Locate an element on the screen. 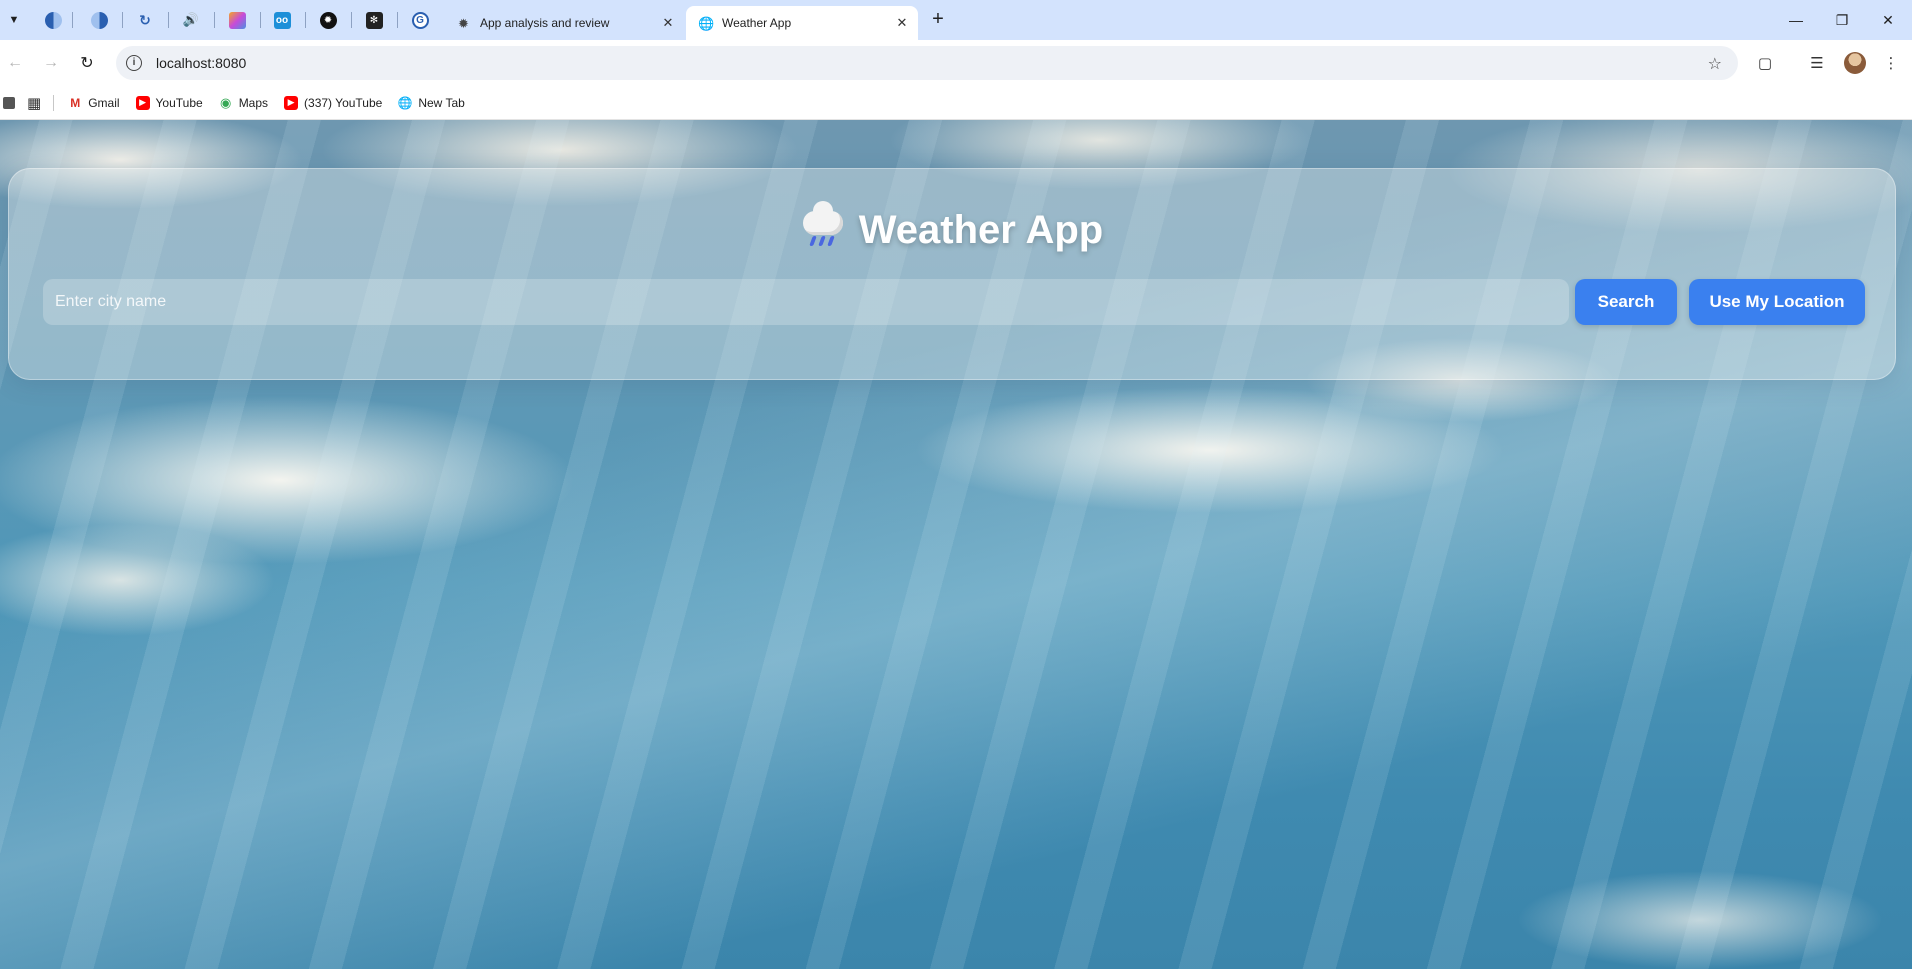 This screenshot has height=969, width=1912. pinned-tab: G is located at coordinates (420, 20).